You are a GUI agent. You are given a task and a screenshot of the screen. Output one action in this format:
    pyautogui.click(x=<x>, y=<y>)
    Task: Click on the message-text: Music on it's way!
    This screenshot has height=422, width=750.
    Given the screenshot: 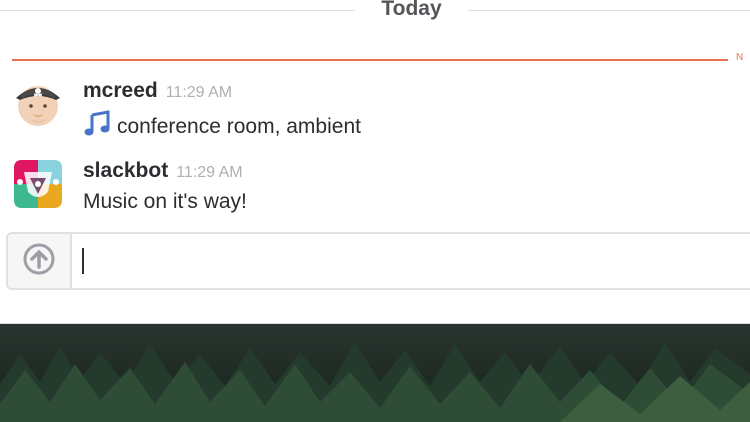 What is the action you would take?
    pyautogui.click(x=165, y=201)
    